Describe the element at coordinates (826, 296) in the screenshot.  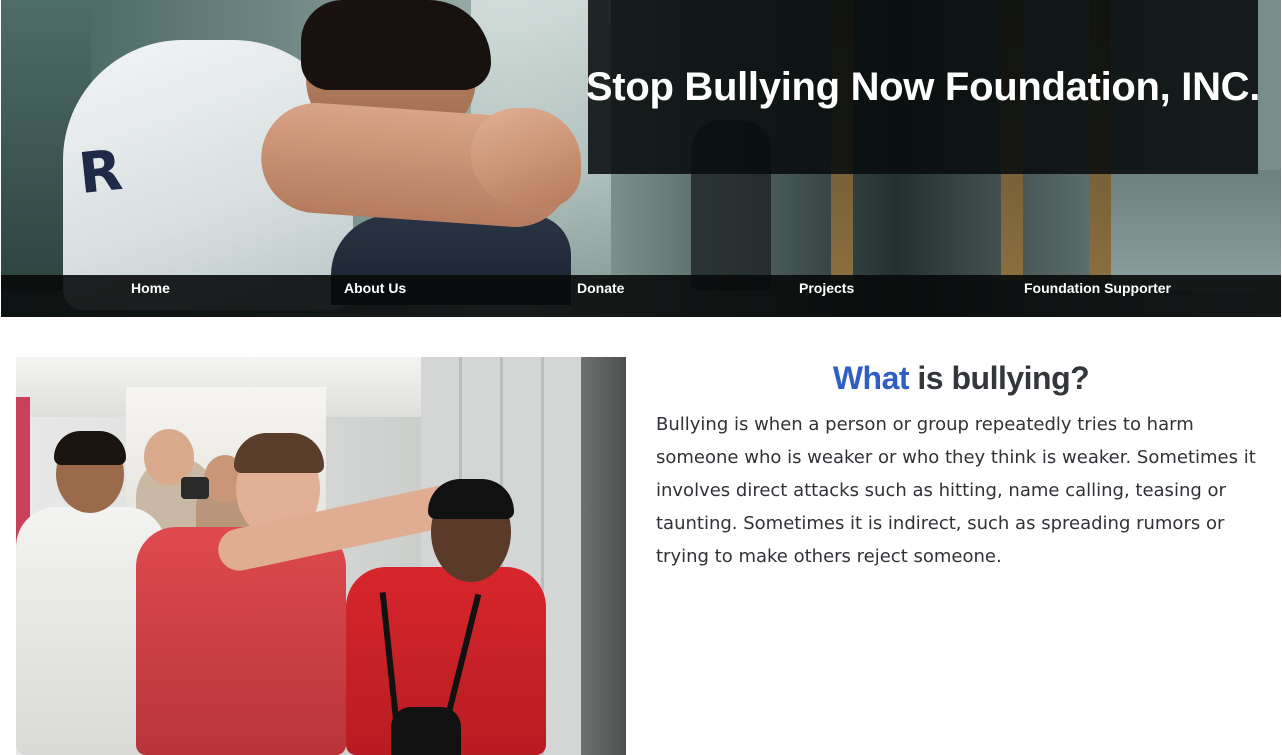
I see `nav-item-projects: Projects` at that location.